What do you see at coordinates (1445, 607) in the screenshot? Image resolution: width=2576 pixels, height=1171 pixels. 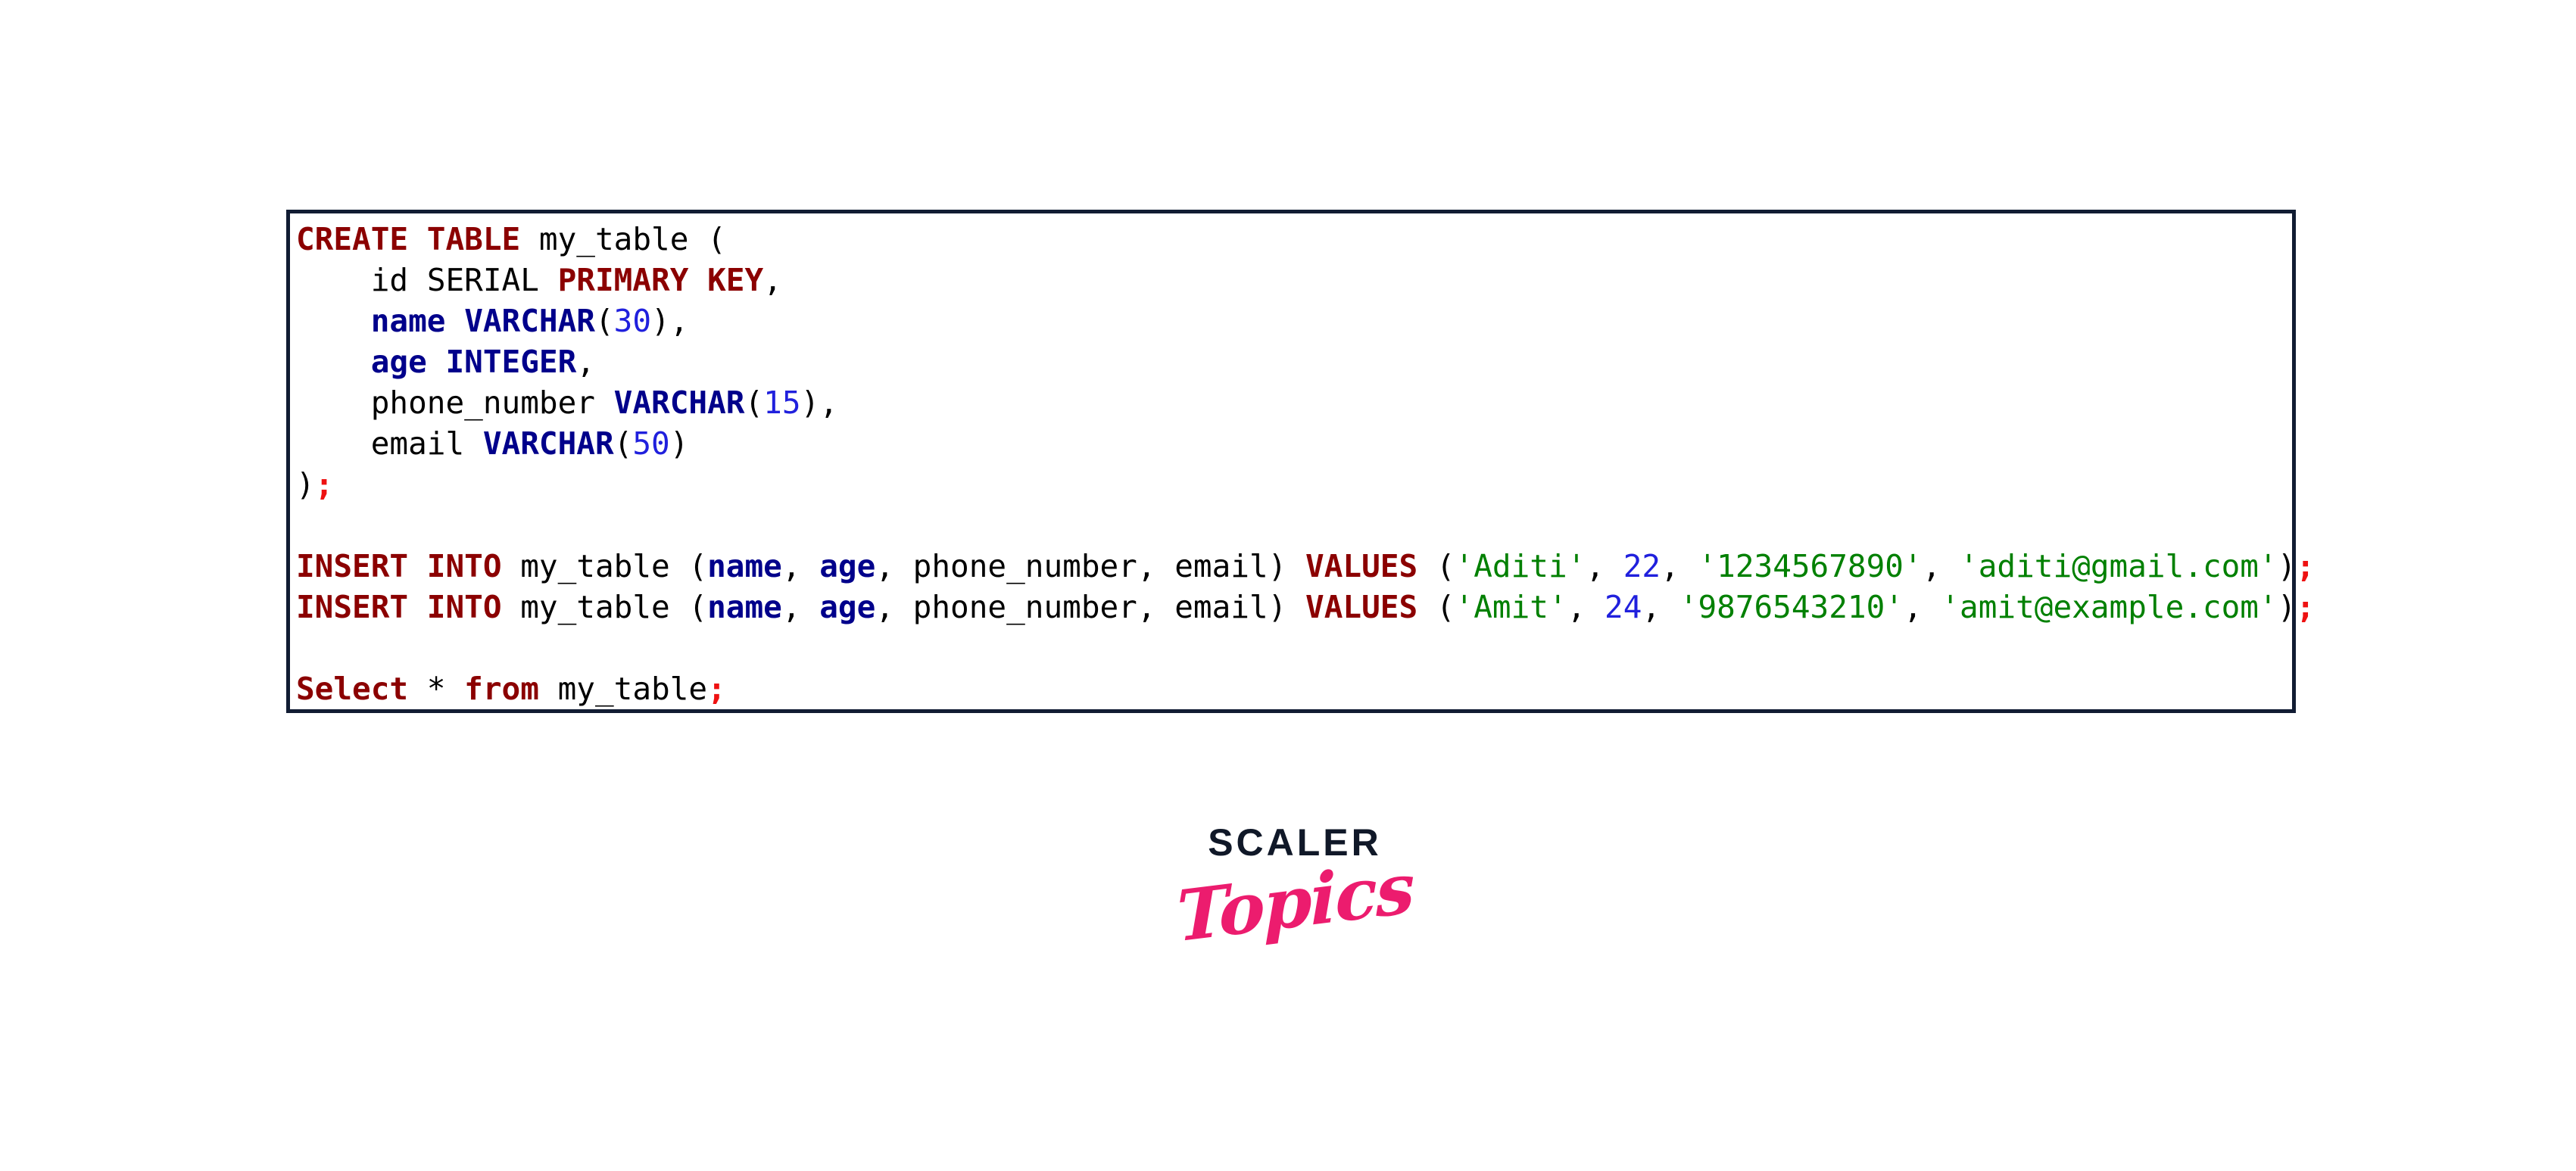 I see `values-paren-open-10: (` at bounding box center [1445, 607].